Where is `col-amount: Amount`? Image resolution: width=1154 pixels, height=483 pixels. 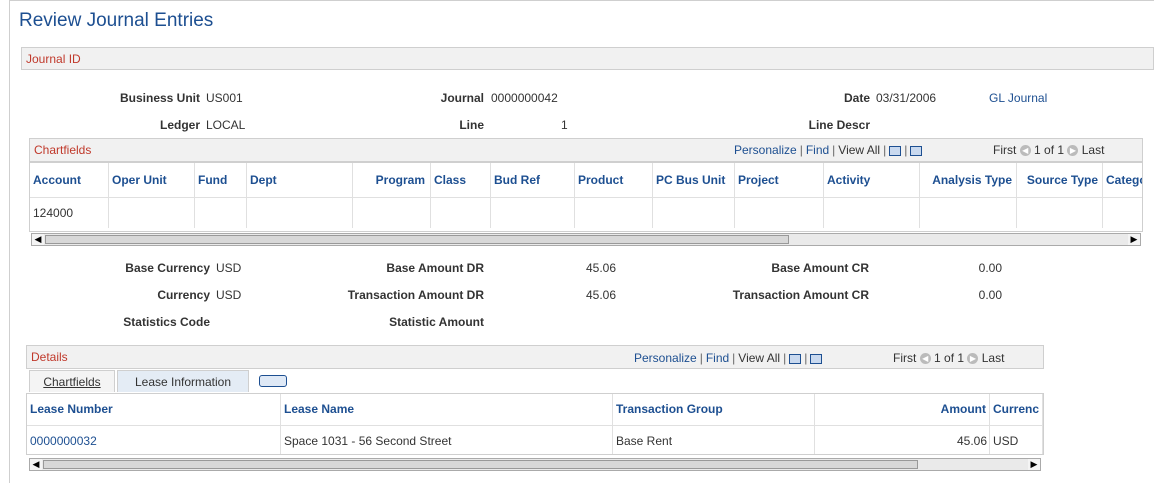
col-amount: Amount is located at coordinates (902, 409).